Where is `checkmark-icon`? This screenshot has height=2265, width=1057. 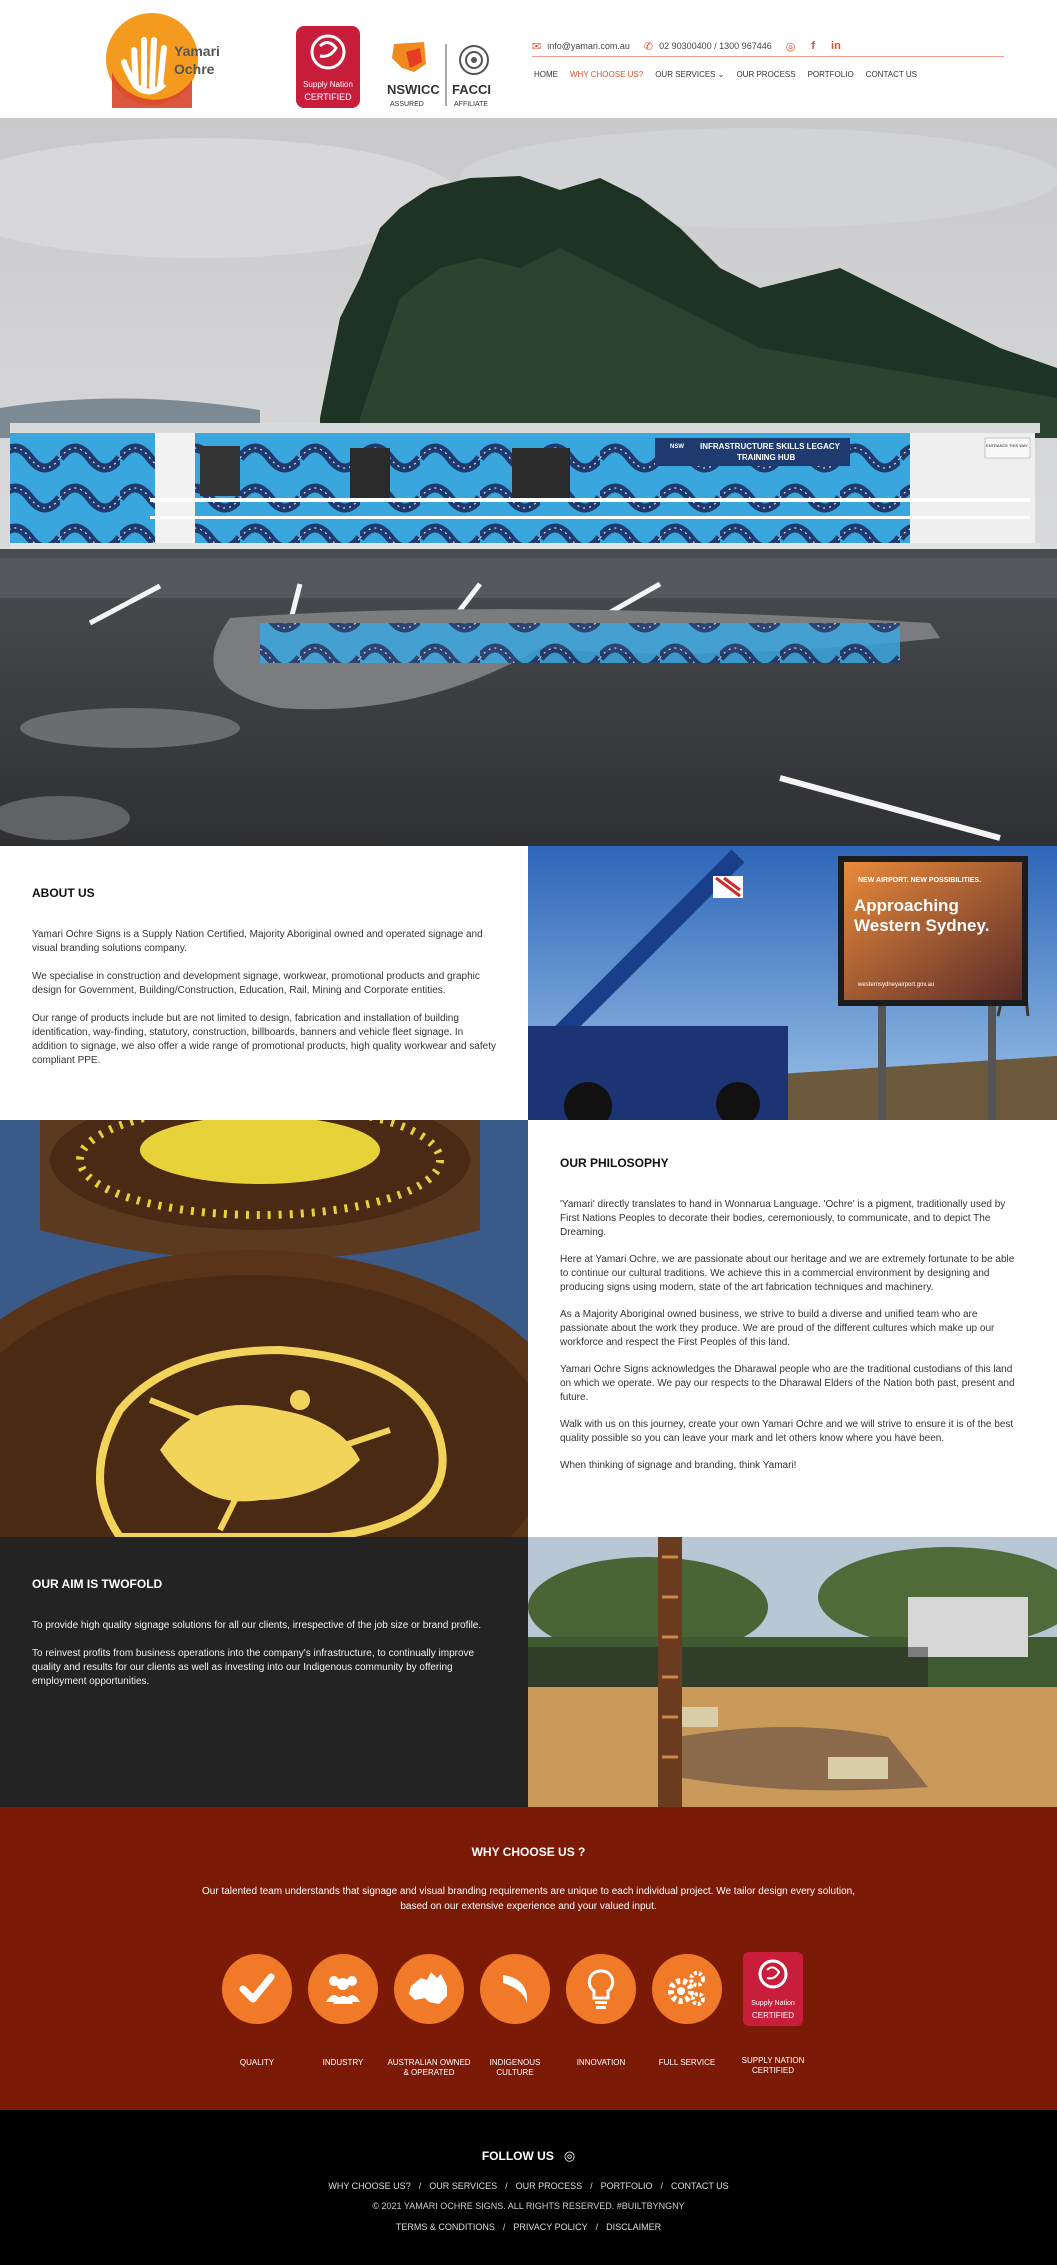
checkmark-icon is located at coordinates (257, 1989).